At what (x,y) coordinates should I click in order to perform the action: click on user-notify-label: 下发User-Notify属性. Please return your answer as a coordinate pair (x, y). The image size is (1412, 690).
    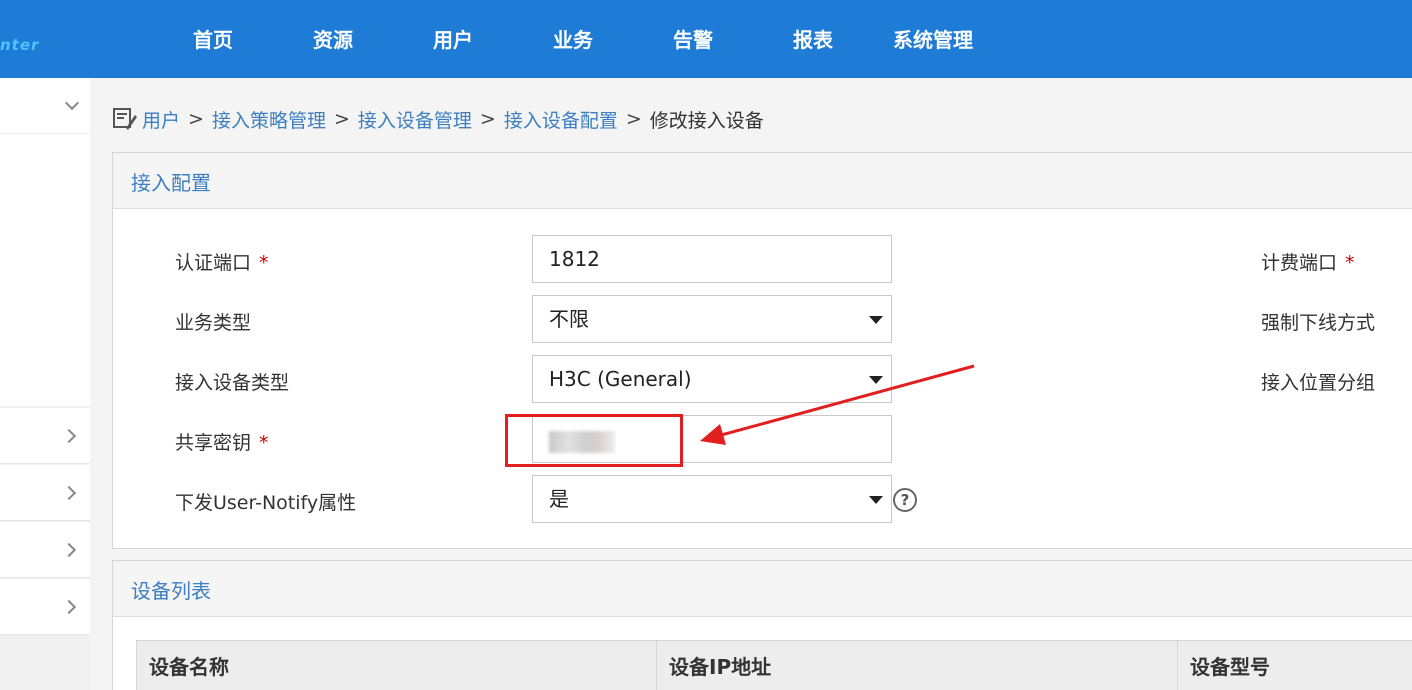
    Looking at the image, I should click on (266, 503).